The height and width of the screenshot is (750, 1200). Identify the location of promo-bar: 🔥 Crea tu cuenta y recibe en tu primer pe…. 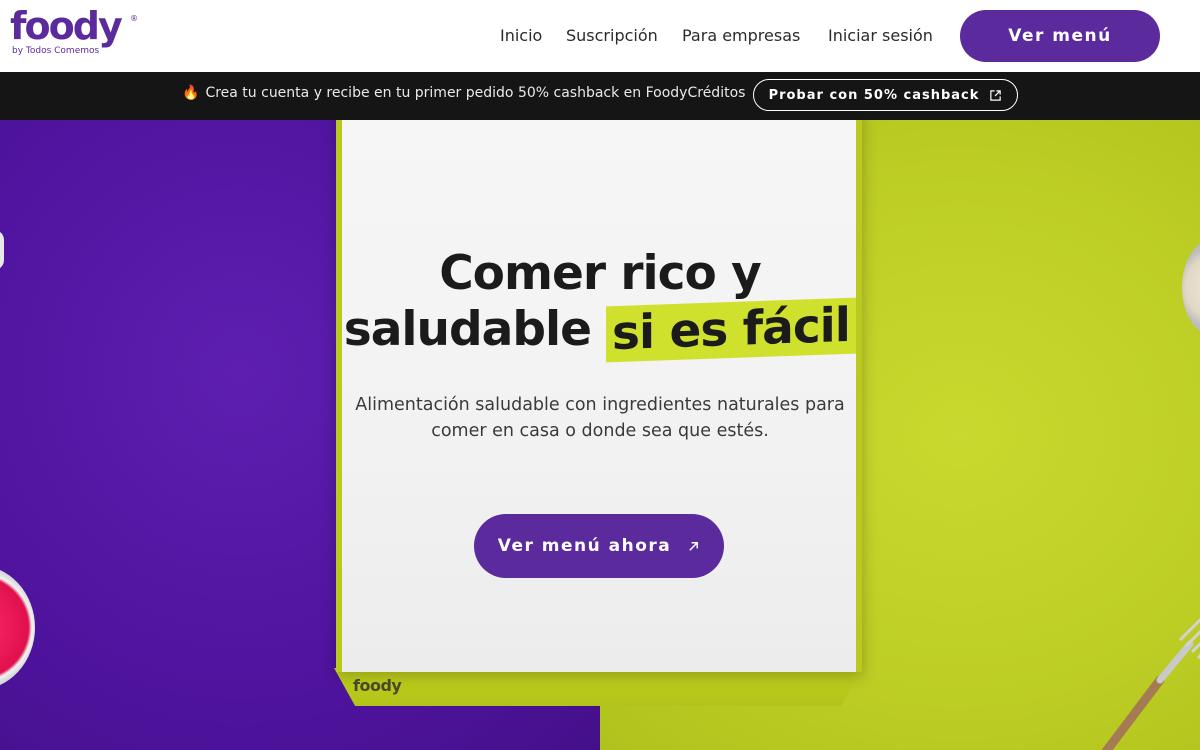
(600, 96).